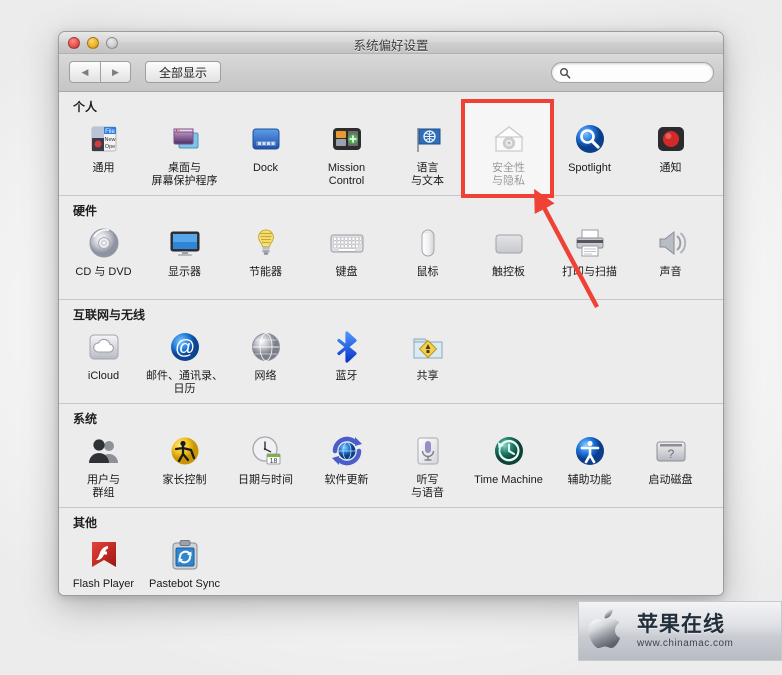 The width and height of the screenshot is (782, 675). I want to click on preference-pane-label: 用户与 群组, so click(103, 486).